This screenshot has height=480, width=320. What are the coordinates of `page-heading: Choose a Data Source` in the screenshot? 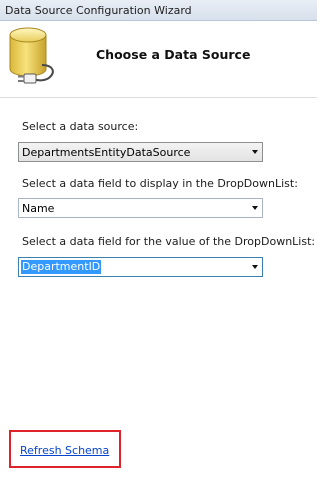 It's located at (173, 54).